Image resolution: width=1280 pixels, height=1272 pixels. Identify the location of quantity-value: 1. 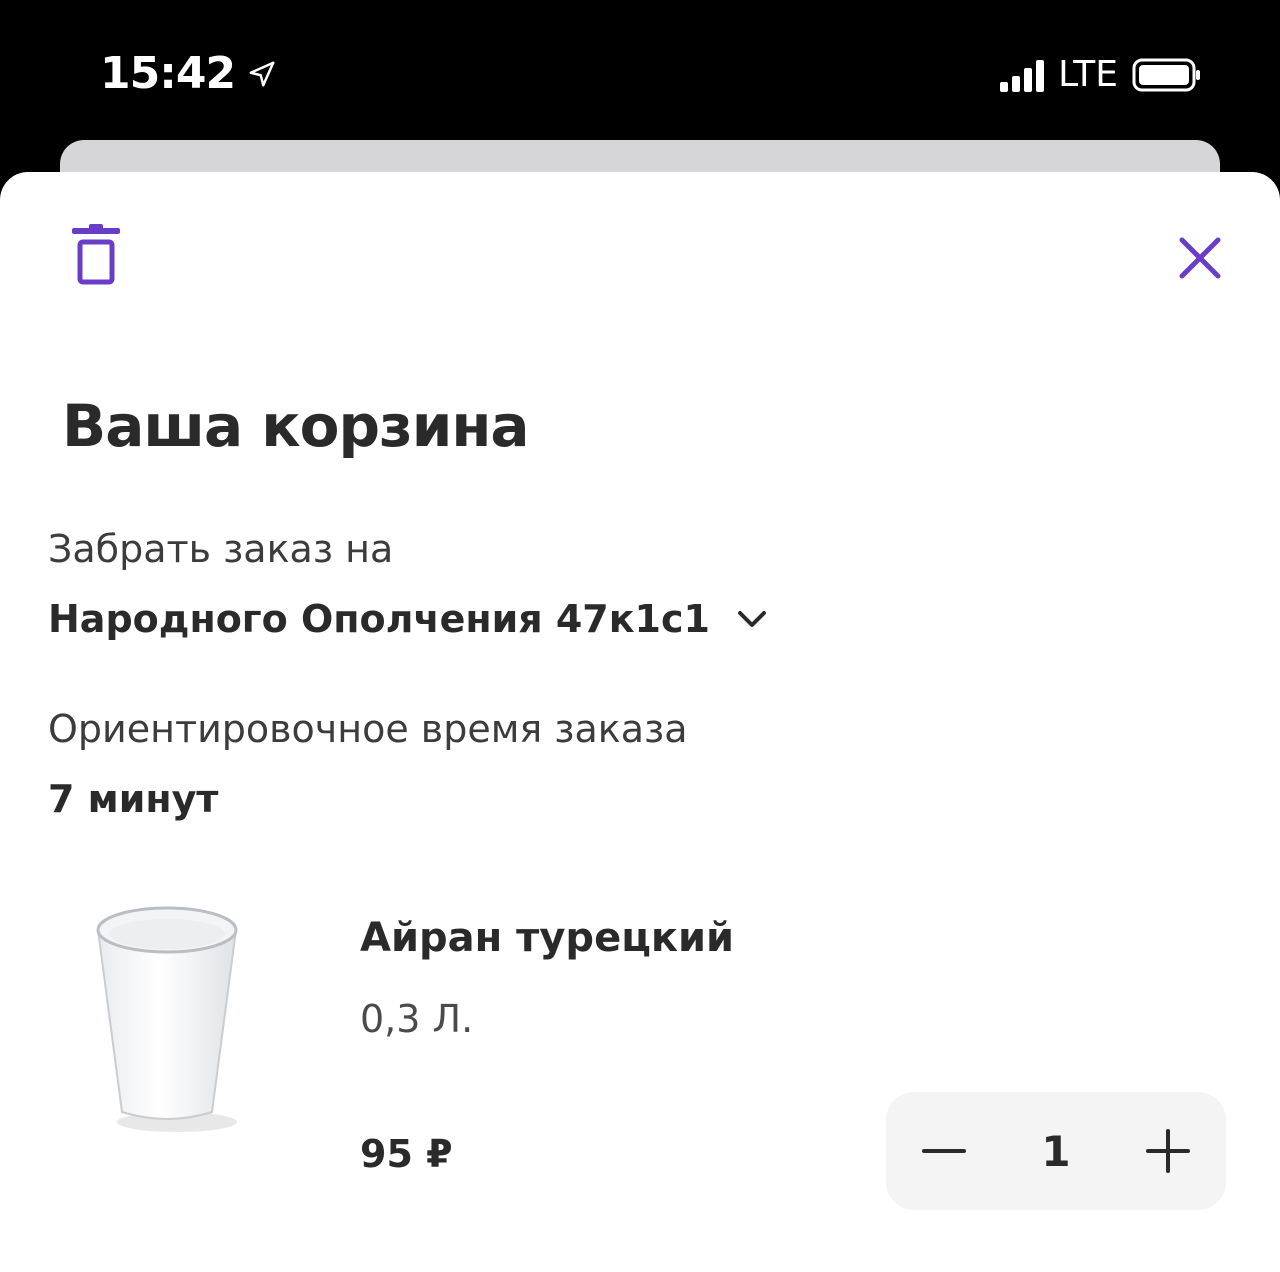
(1056, 1151).